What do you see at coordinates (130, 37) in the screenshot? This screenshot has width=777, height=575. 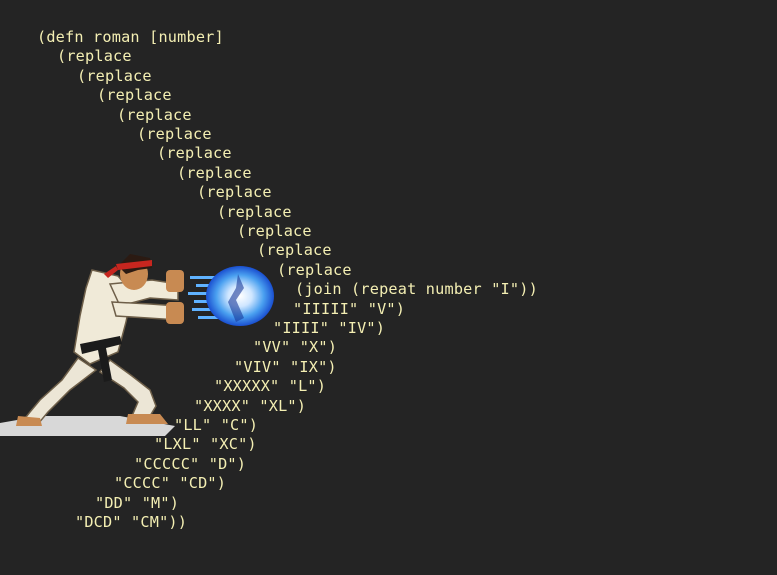 I see `code-line: (defn roman [number]` at bounding box center [130, 37].